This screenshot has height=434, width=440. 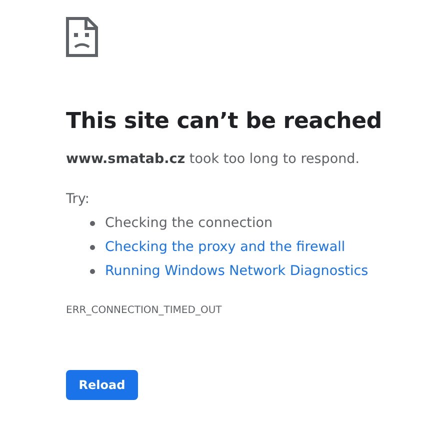 What do you see at coordinates (78, 199) in the screenshot?
I see `try-label: Try:` at bounding box center [78, 199].